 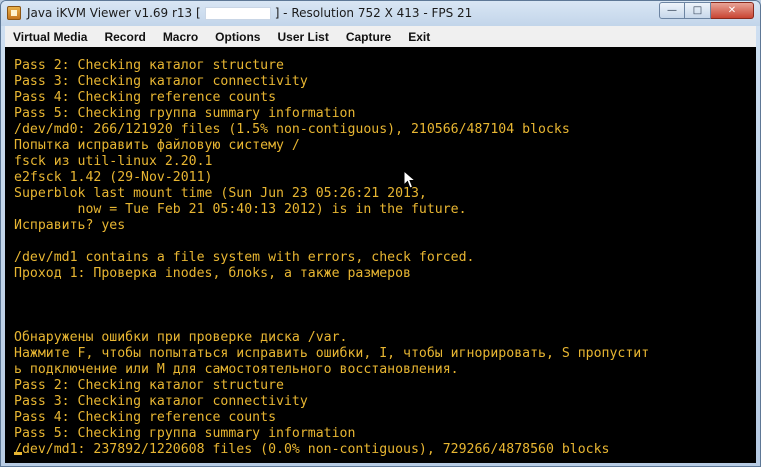 I want to click on maximize-icon: □, so click(x=697, y=10).